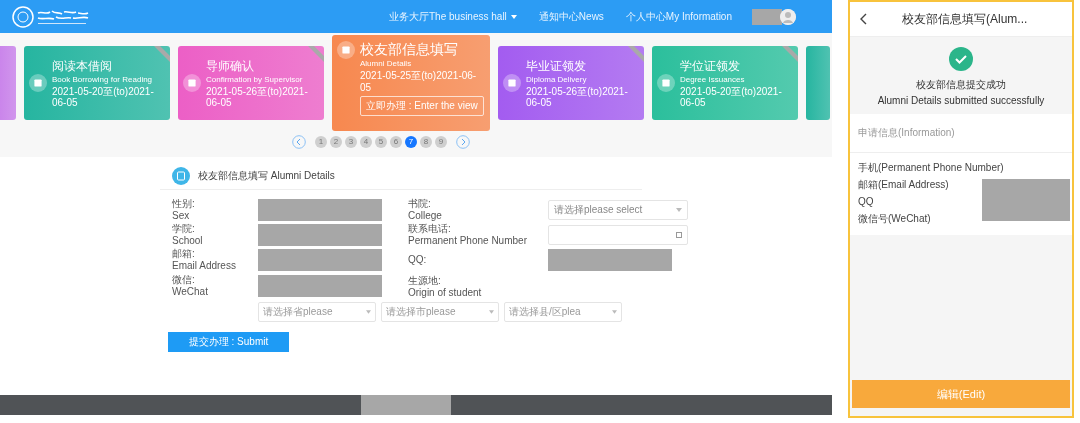  Describe the element at coordinates (82, 66) in the screenshot. I see `card-title: 阅读本借阅` at that location.